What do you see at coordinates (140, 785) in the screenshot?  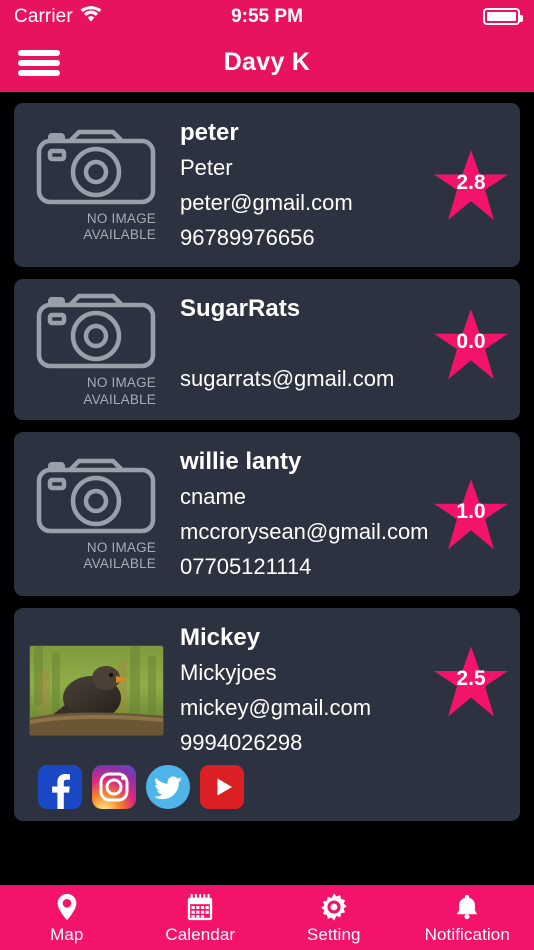 I see `social-links-row` at bounding box center [140, 785].